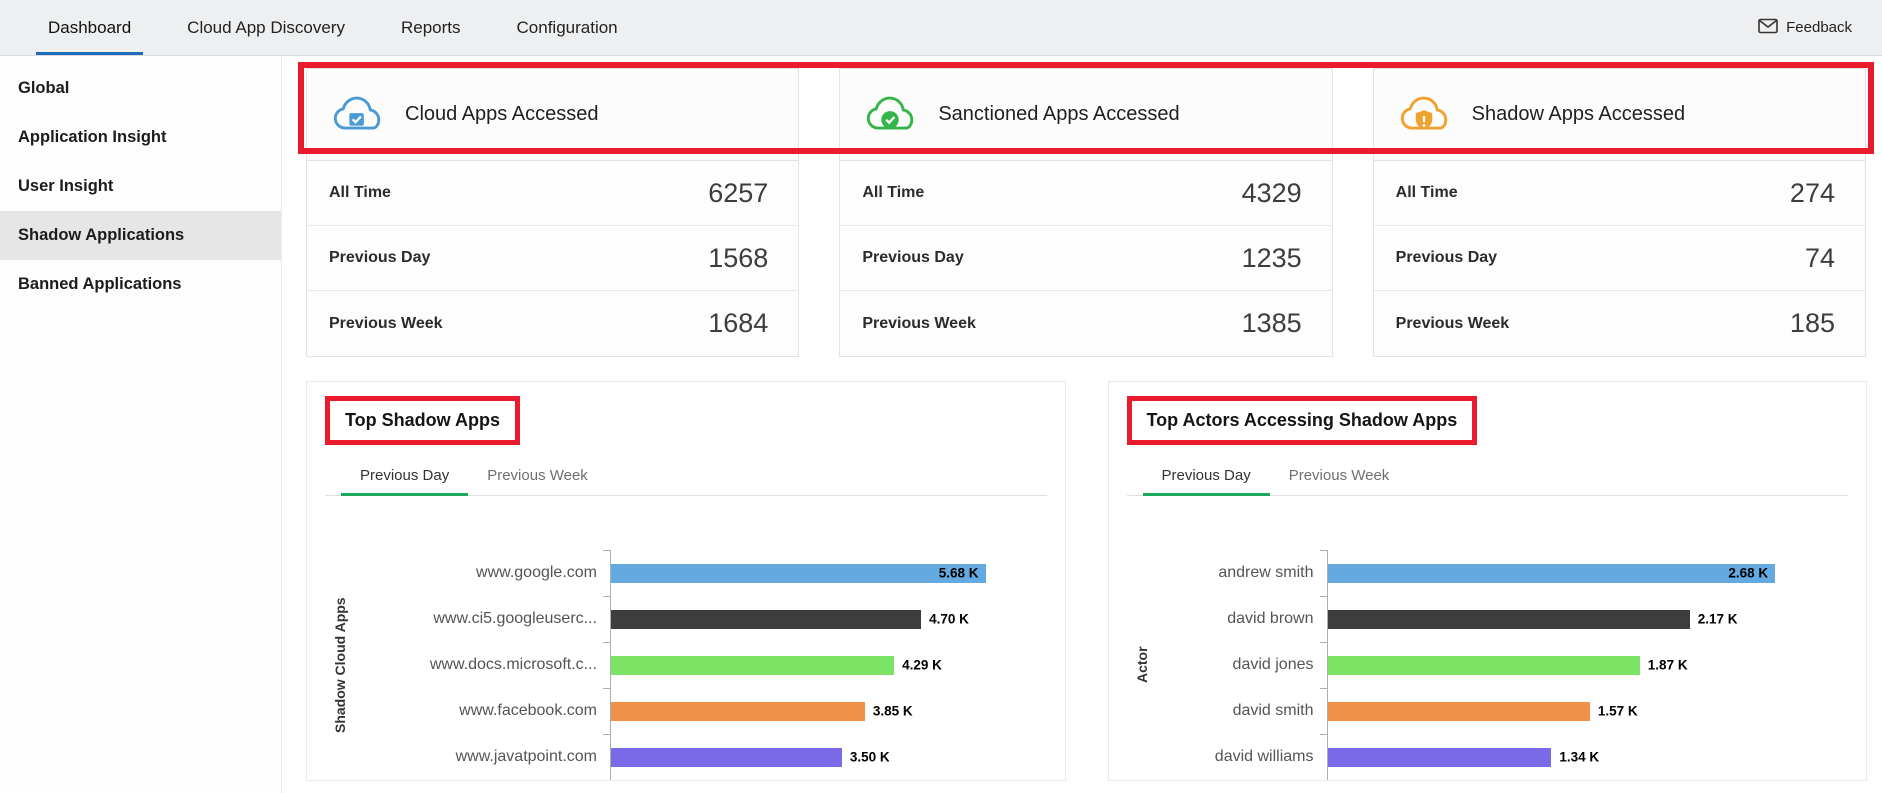 The width and height of the screenshot is (1882, 793). I want to click on sidebar-item-user-insight: User Insight, so click(140, 186).